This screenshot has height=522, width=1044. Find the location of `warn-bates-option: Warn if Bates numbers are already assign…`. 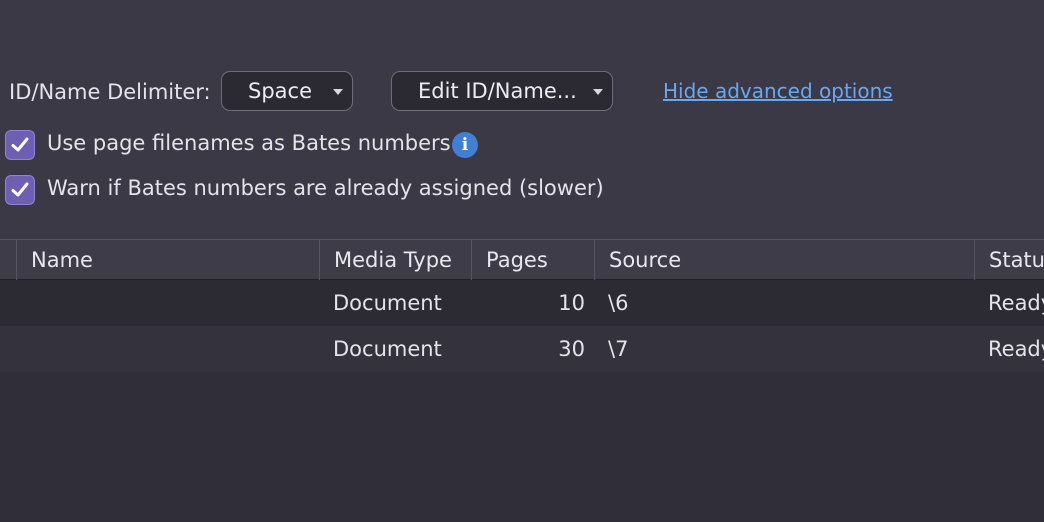

warn-bates-option: Warn if Bates numbers are already assign… is located at coordinates (350, 190).